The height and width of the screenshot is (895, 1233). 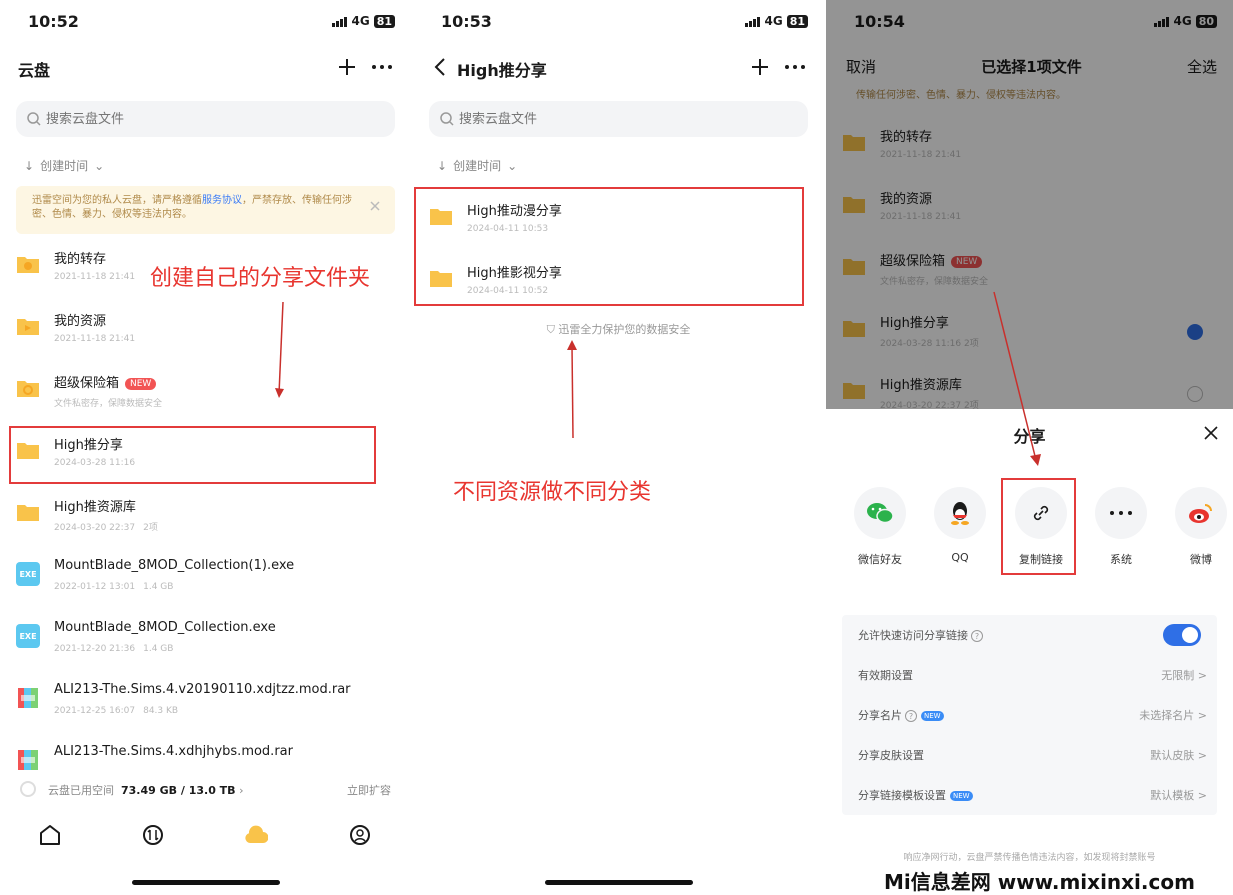 I want to click on network-label: 4G, so click(x=773, y=21).